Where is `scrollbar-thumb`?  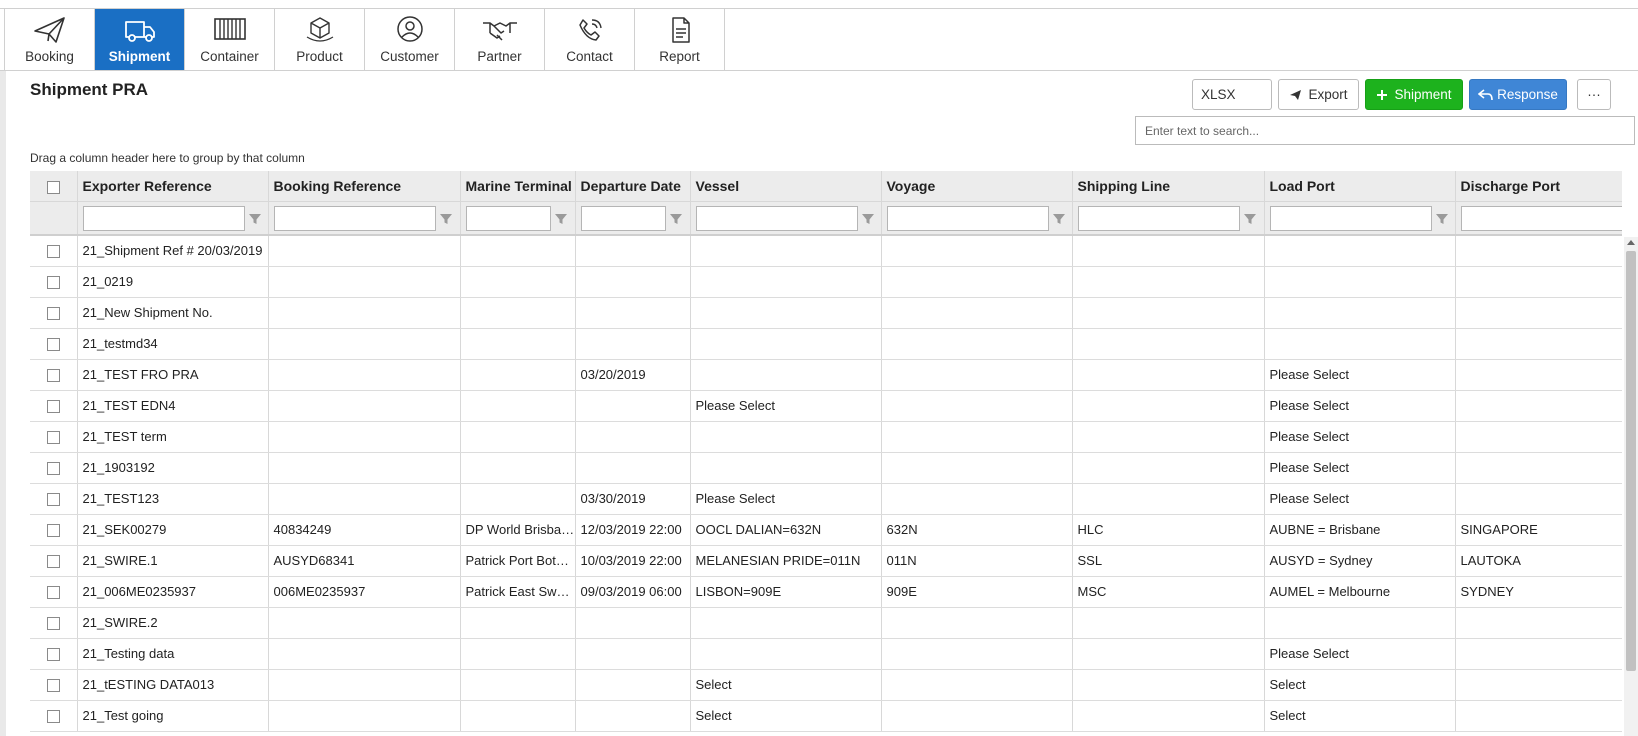 scrollbar-thumb is located at coordinates (1631, 461).